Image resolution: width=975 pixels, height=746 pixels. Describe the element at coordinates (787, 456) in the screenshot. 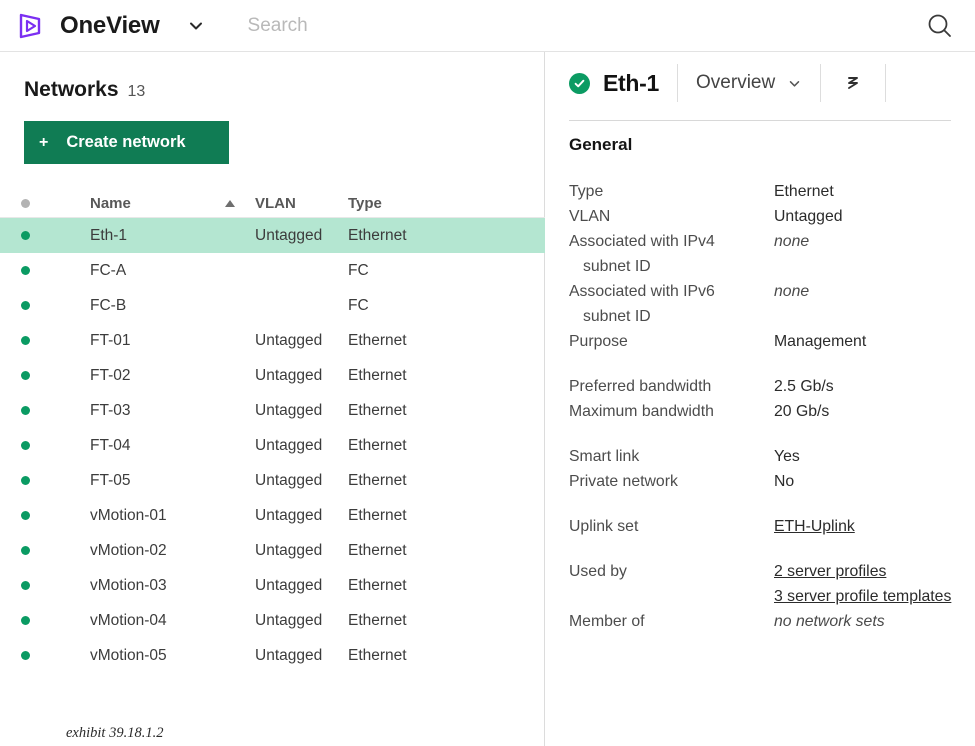

I see `field-value: Yes` at that location.